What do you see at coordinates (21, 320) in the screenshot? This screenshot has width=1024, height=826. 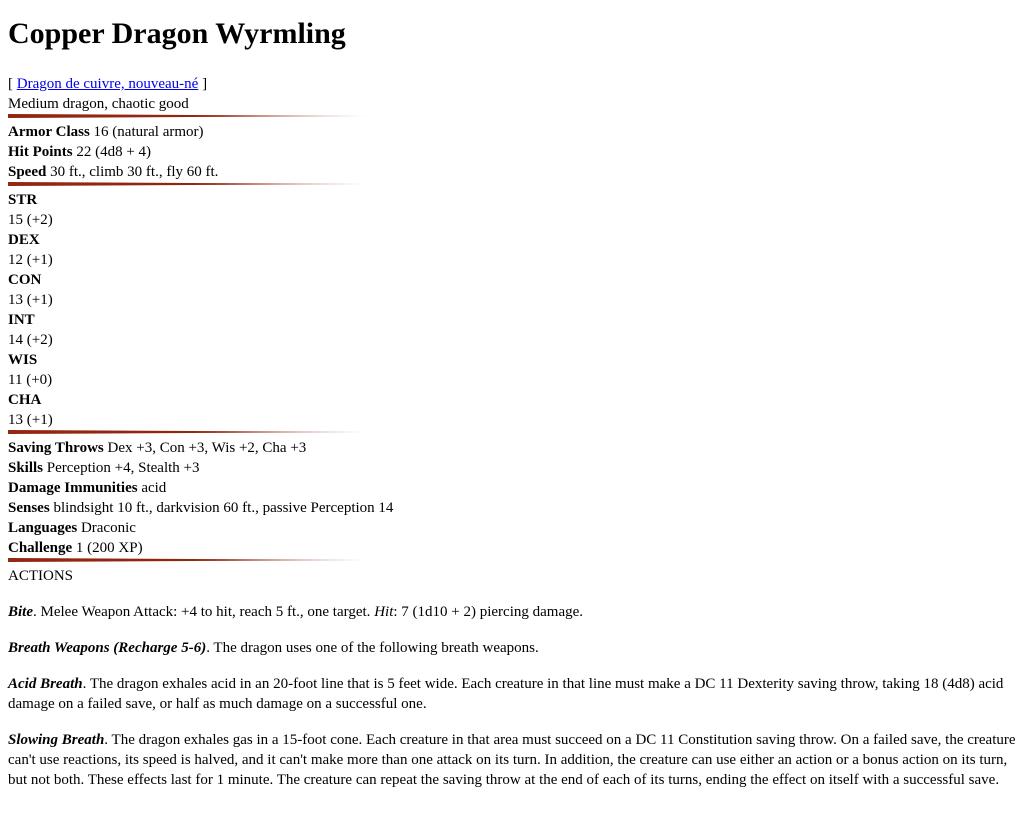 I see `ability-label-int: INT` at bounding box center [21, 320].